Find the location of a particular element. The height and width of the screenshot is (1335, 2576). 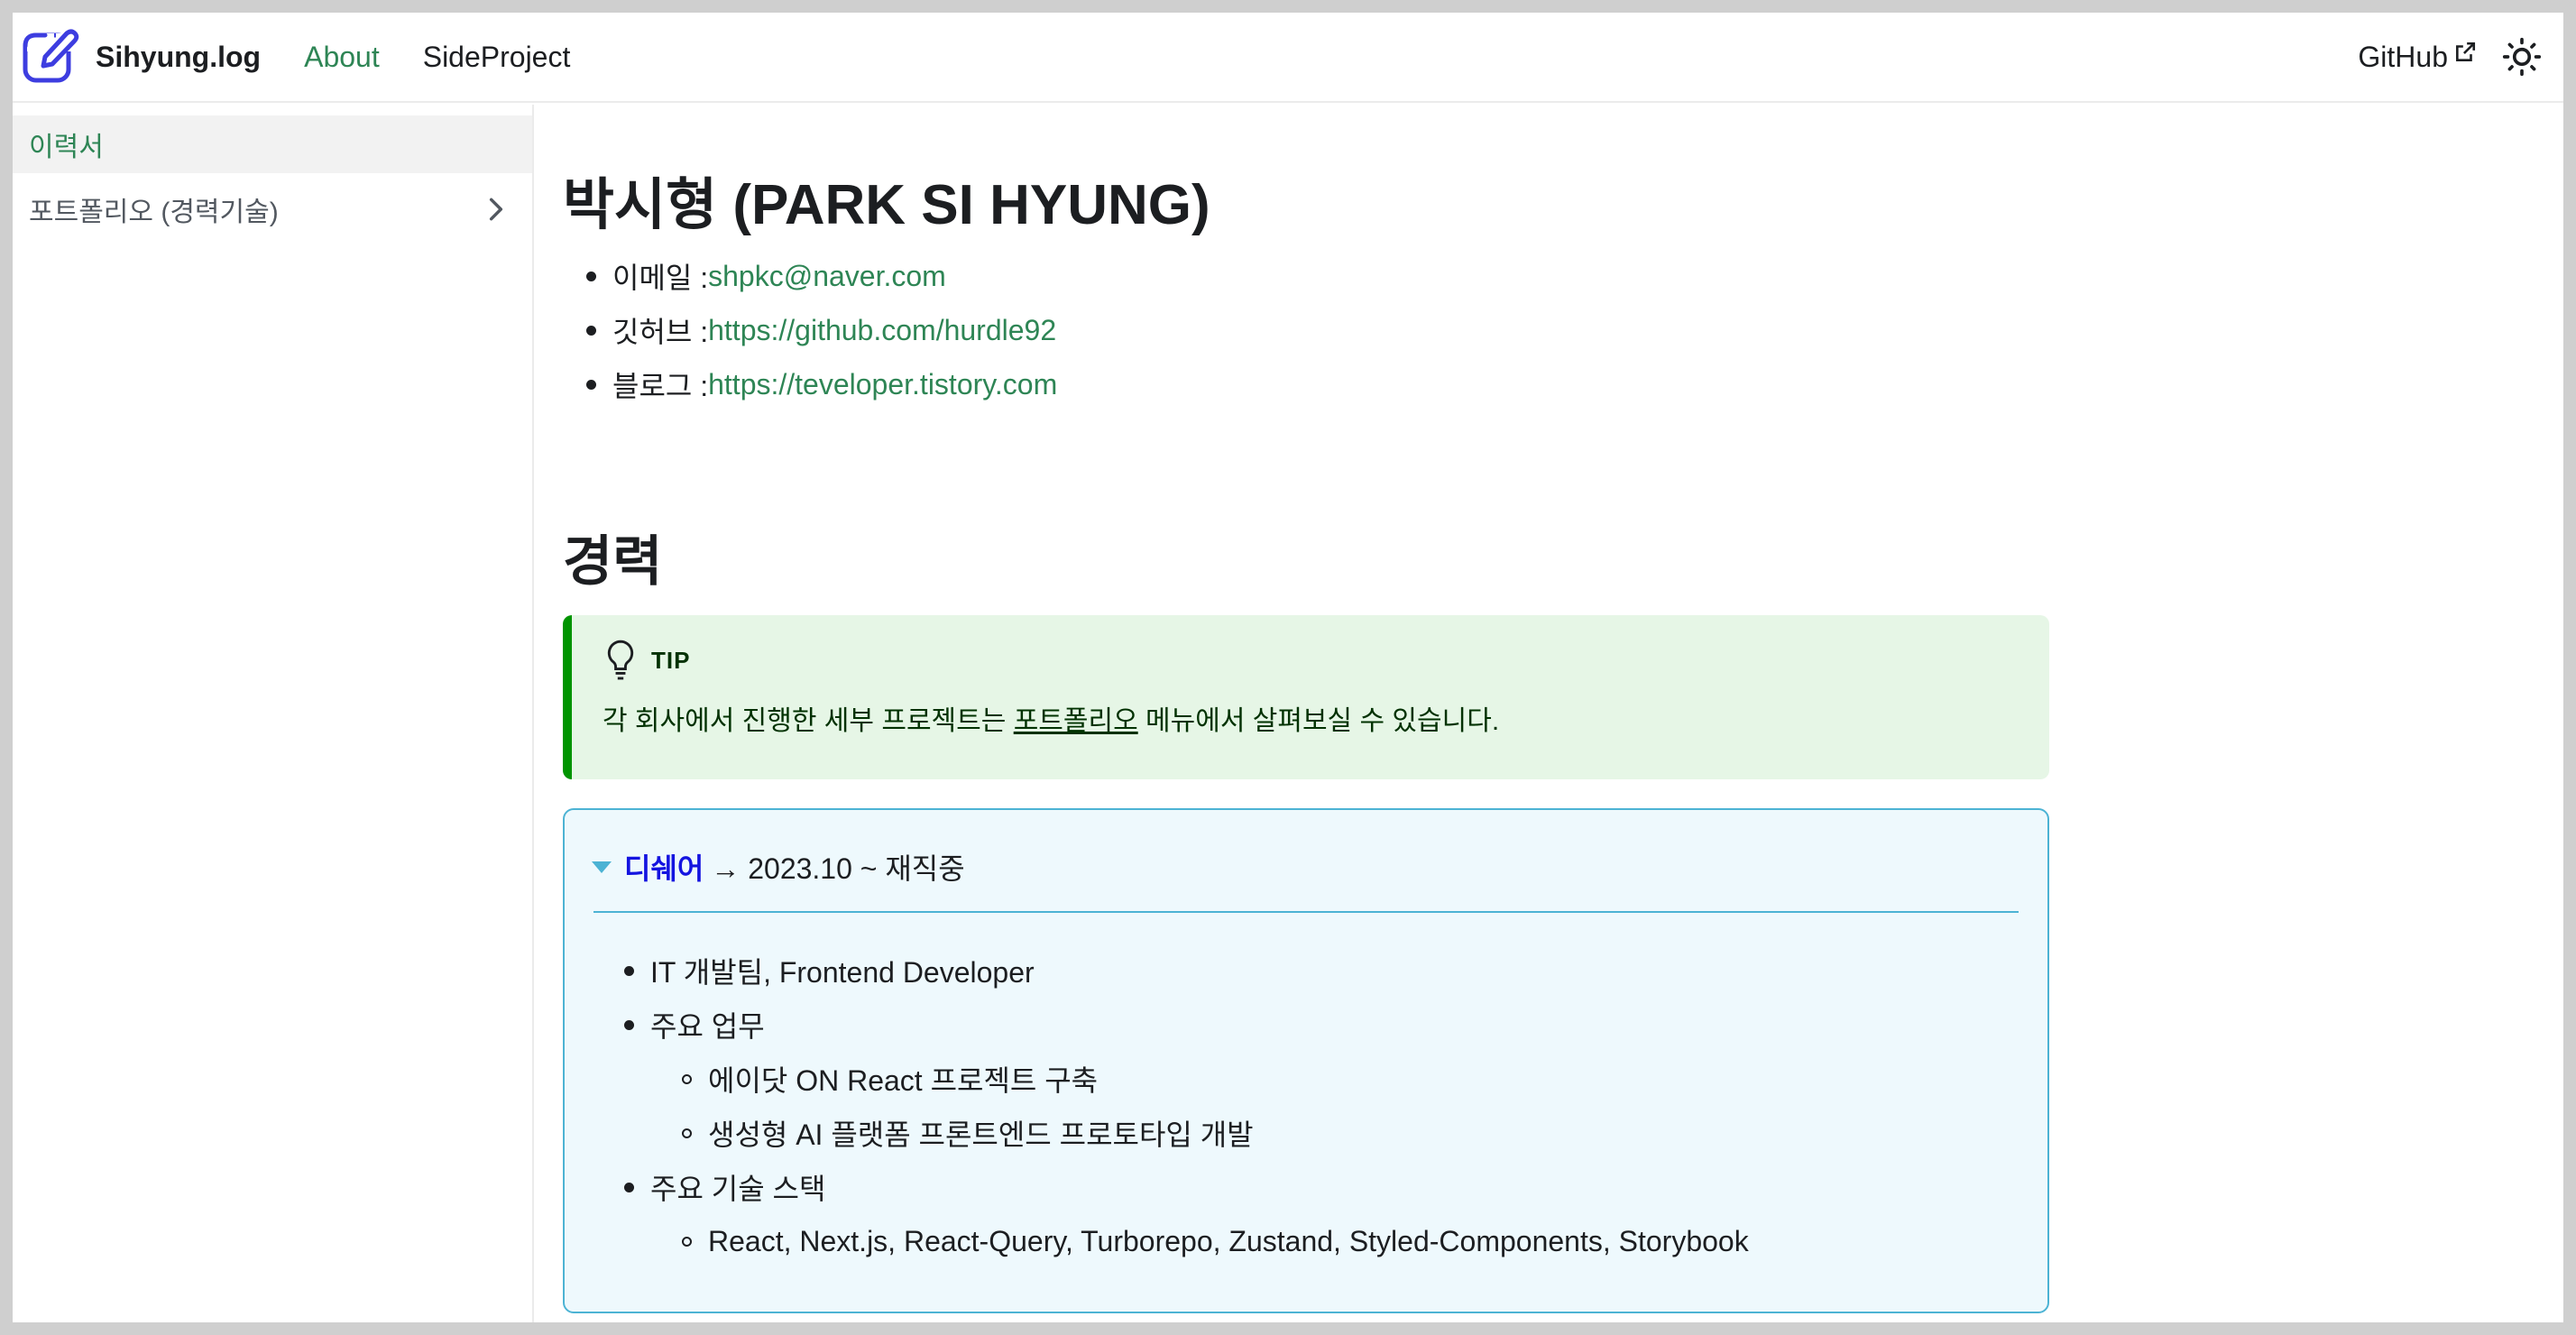

contact-item-github: 깃허브 : https://github.com/hurdle92 is located at coordinates (810, 330).